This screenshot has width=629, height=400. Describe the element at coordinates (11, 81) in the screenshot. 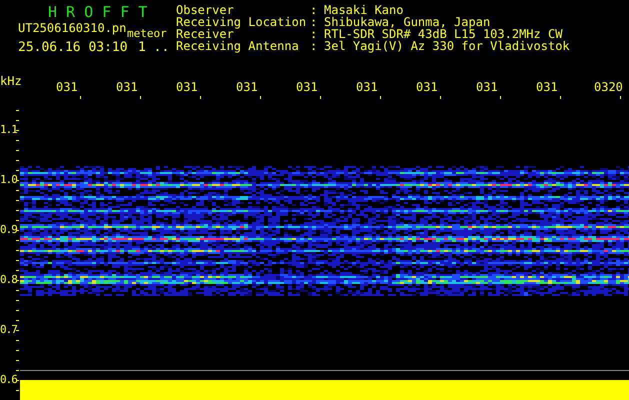

I see `axis-unit: kHz` at that location.